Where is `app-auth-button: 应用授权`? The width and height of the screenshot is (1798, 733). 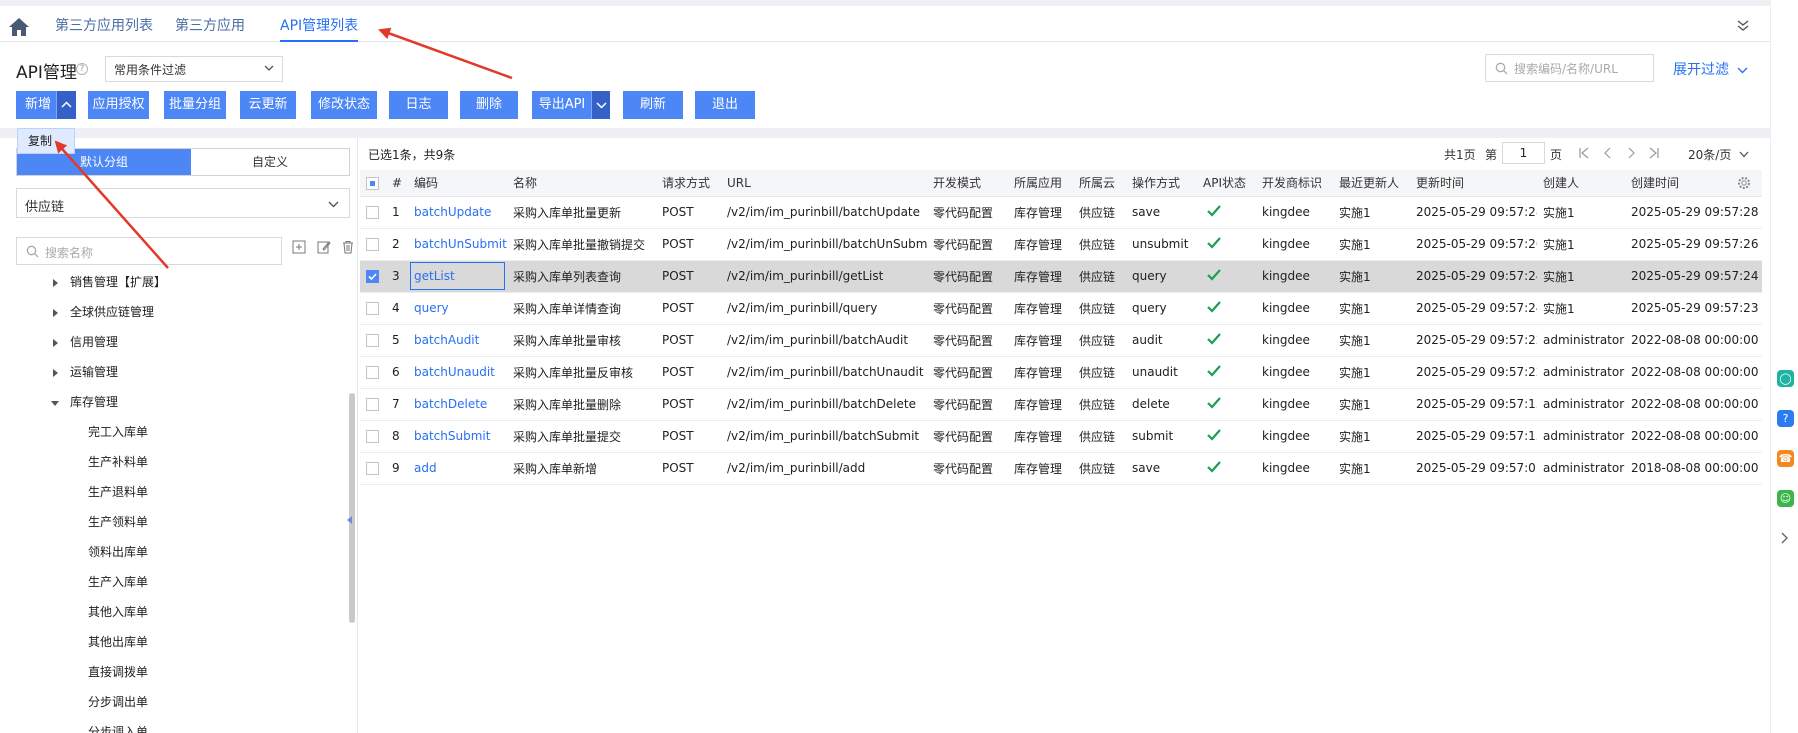
app-auth-button: 应用授权 is located at coordinates (118, 105).